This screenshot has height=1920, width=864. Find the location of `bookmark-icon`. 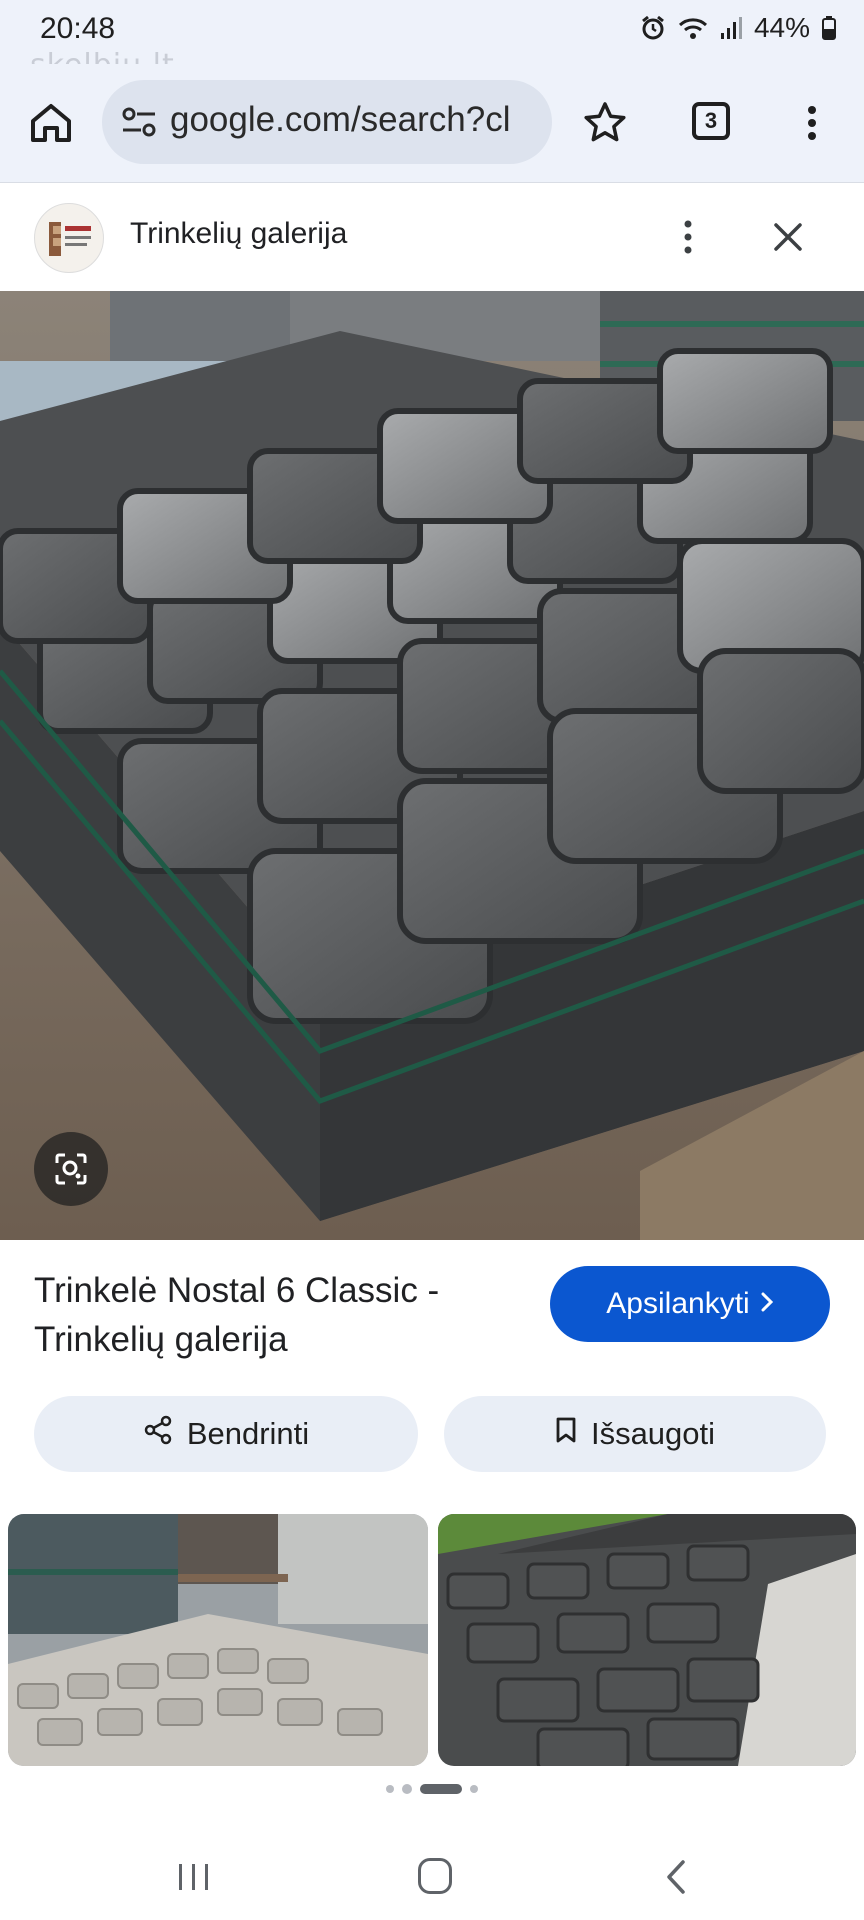

bookmark-icon is located at coordinates (566, 1434).